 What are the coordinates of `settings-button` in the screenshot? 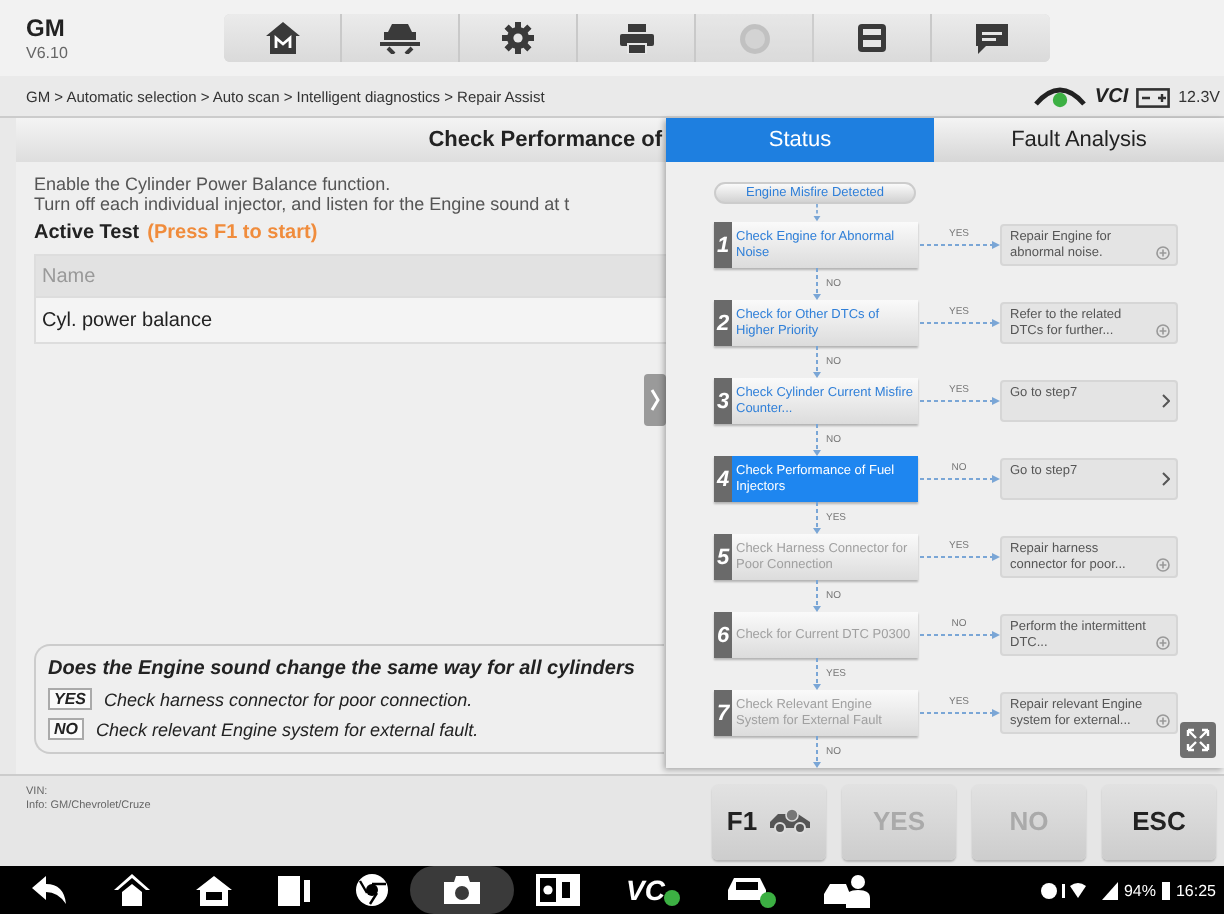 It's located at (519, 38).